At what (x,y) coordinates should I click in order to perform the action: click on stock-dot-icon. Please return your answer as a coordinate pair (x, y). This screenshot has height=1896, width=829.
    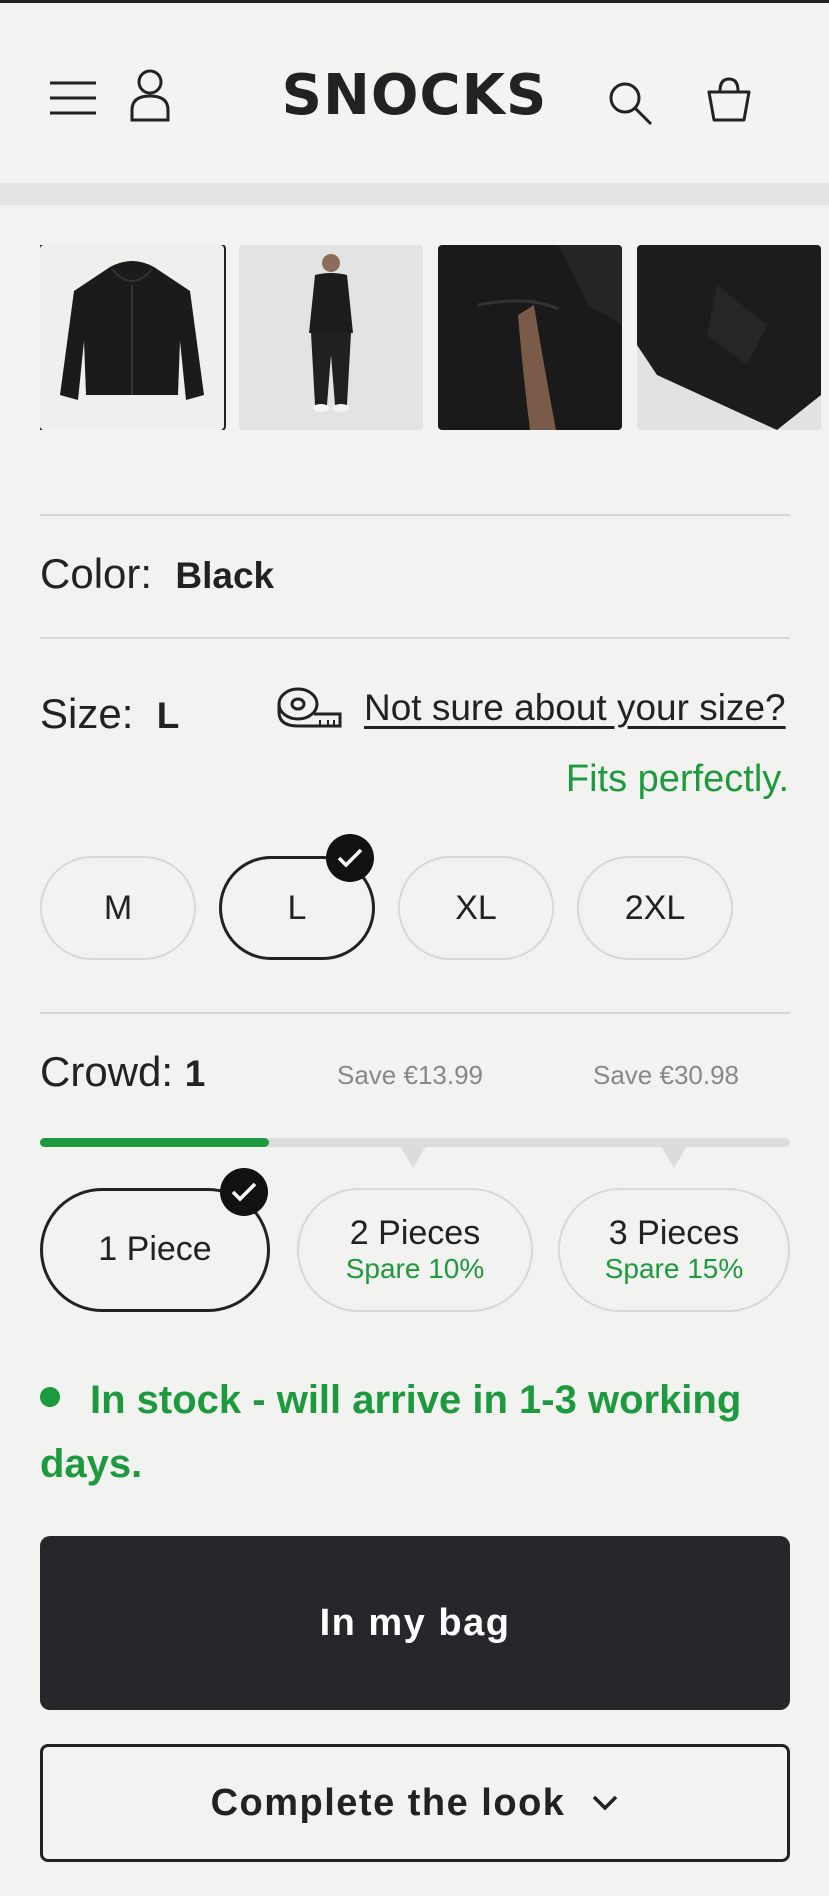
    Looking at the image, I should click on (50, 1397).